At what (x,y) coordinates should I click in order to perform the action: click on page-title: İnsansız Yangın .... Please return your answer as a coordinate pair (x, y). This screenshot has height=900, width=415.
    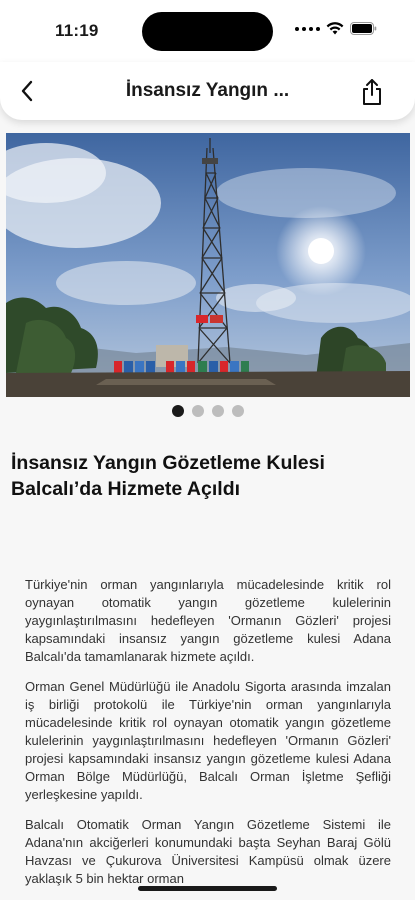
    Looking at the image, I should click on (207, 90).